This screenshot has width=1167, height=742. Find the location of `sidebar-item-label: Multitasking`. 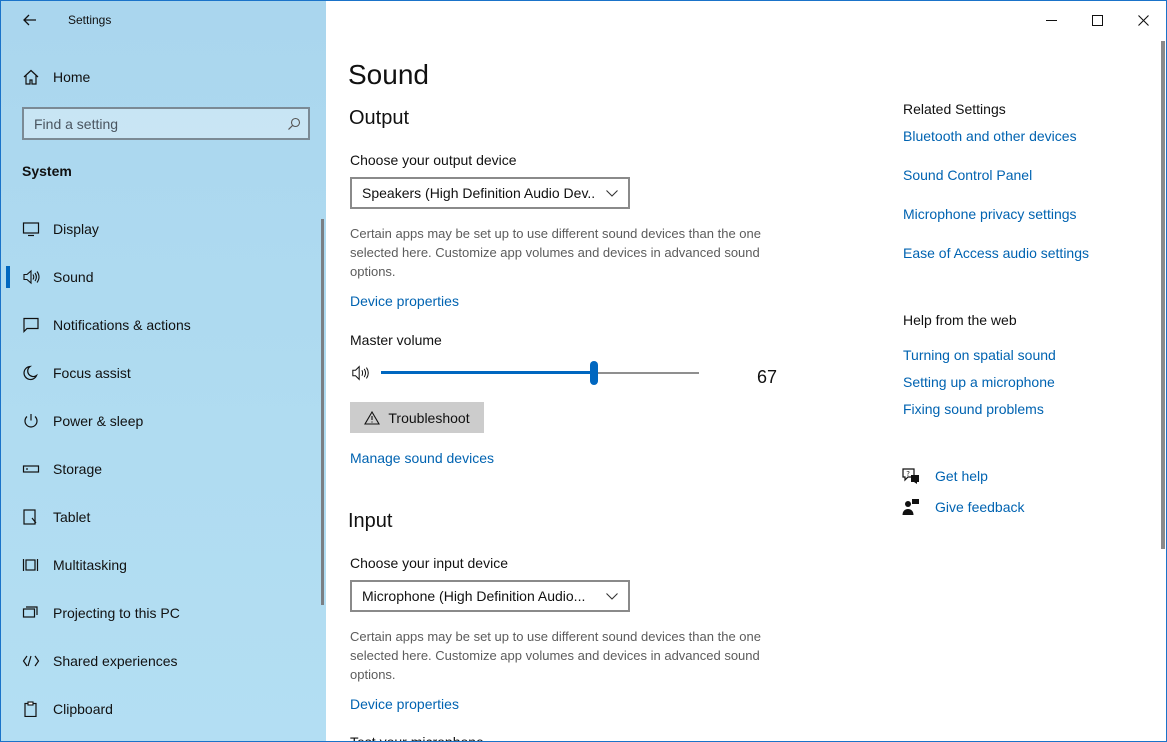

sidebar-item-label: Multitasking is located at coordinates (90, 565).